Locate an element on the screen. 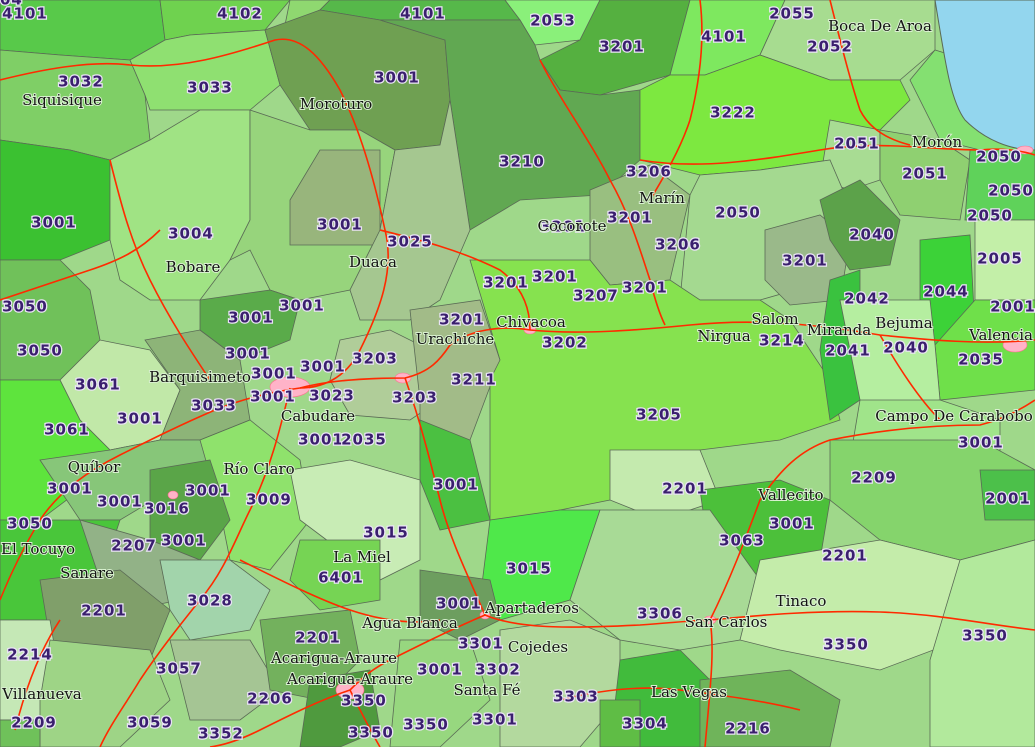  city-label: La Miel is located at coordinates (362, 557).